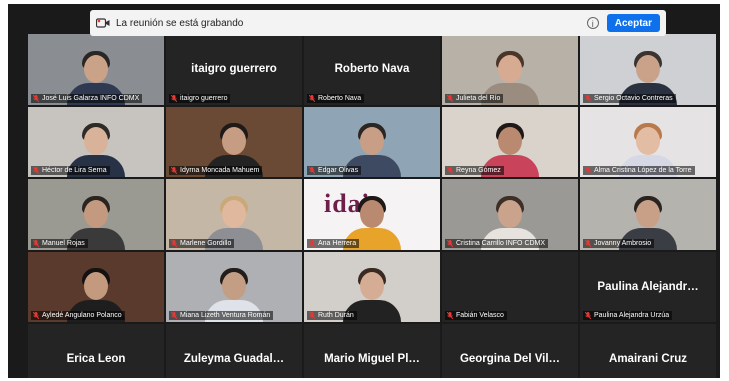  What do you see at coordinates (220, 170) in the screenshot?
I see `participant-name: Idyrna Moncada Mahuem` at bounding box center [220, 170].